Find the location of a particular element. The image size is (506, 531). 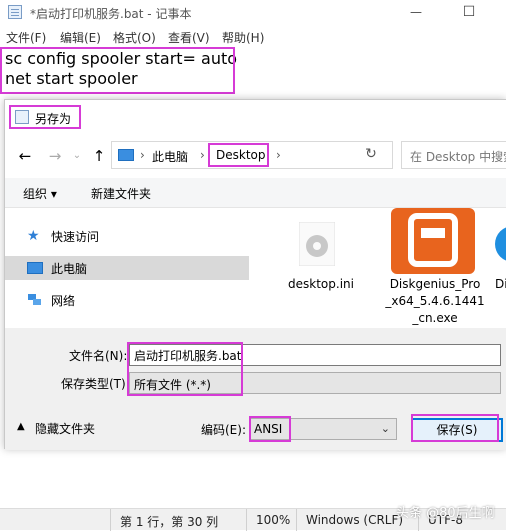

new-folder-button: 新建文件夹 is located at coordinates (121, 193).